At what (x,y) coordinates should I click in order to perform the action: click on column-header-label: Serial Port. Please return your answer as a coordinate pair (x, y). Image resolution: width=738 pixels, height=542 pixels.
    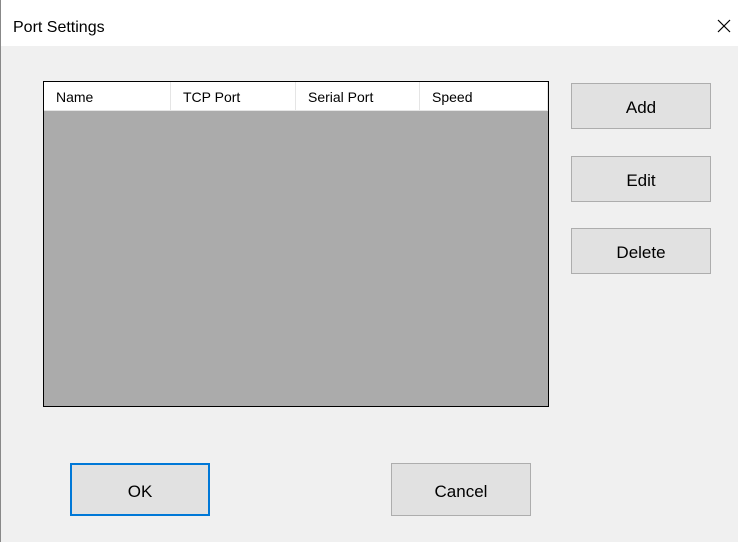
    Looking at the image, I should click on (341, 97).